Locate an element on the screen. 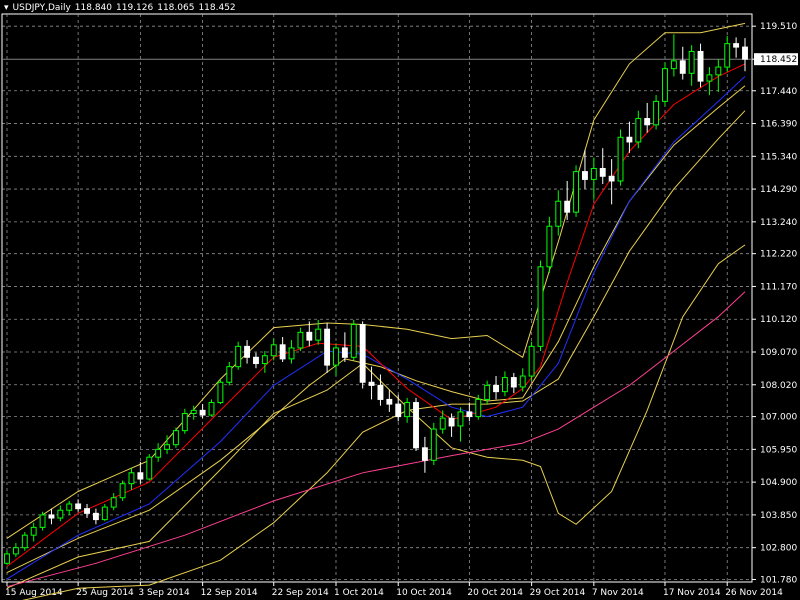  x-tick-label: 29 Oct 2014 is located at coordinates (558, 593).